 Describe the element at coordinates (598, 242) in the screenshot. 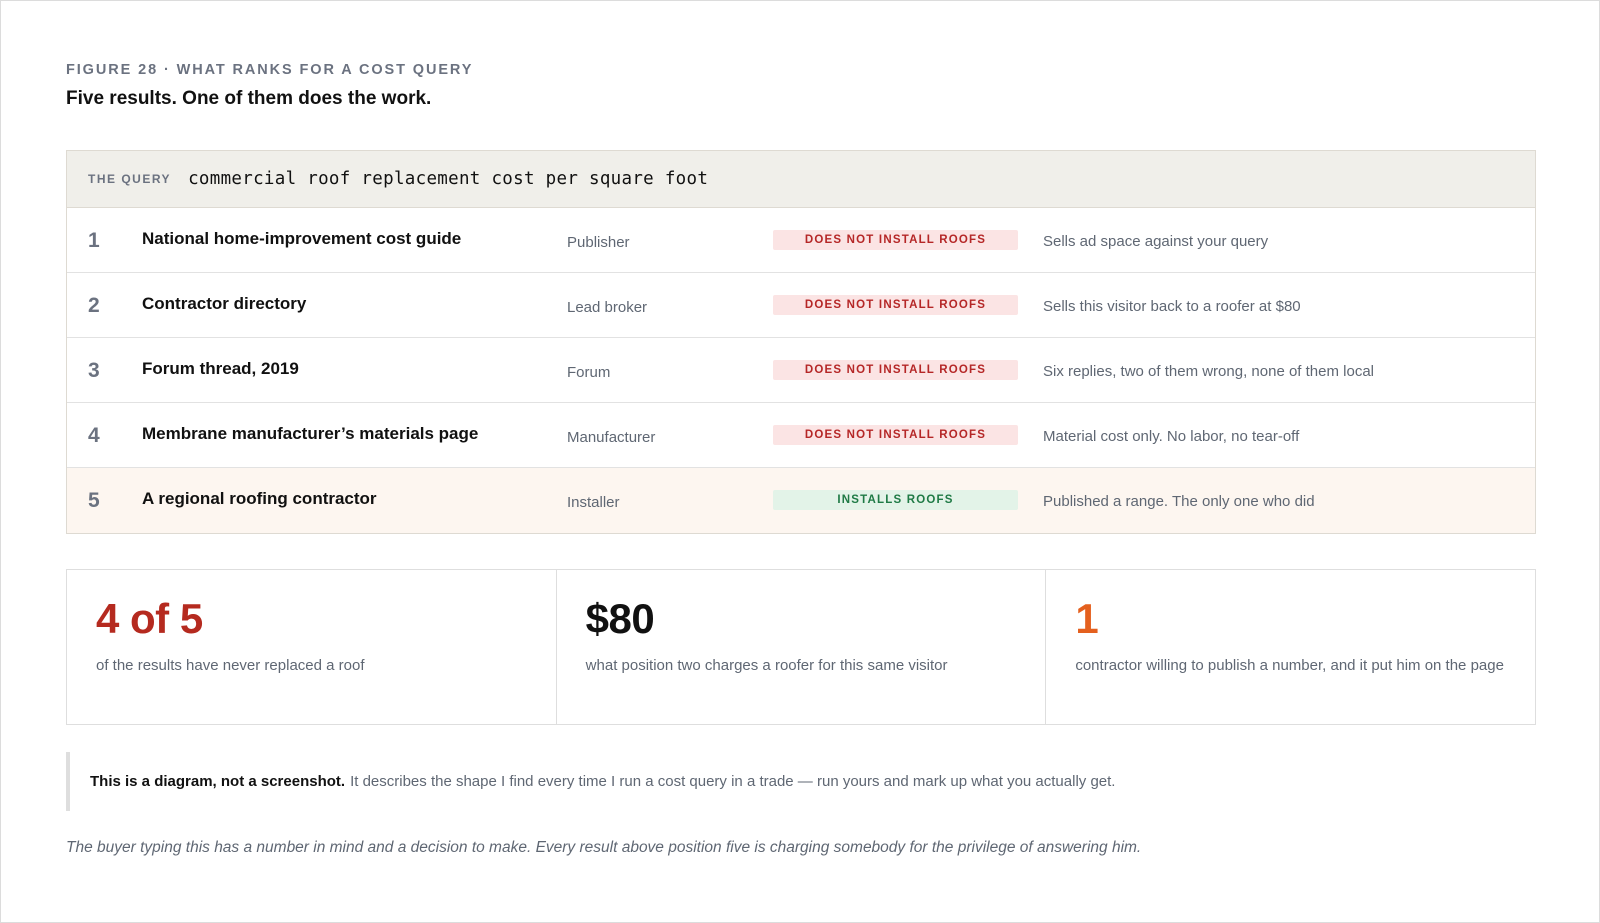

I see `result-type: Publisher` at that location.